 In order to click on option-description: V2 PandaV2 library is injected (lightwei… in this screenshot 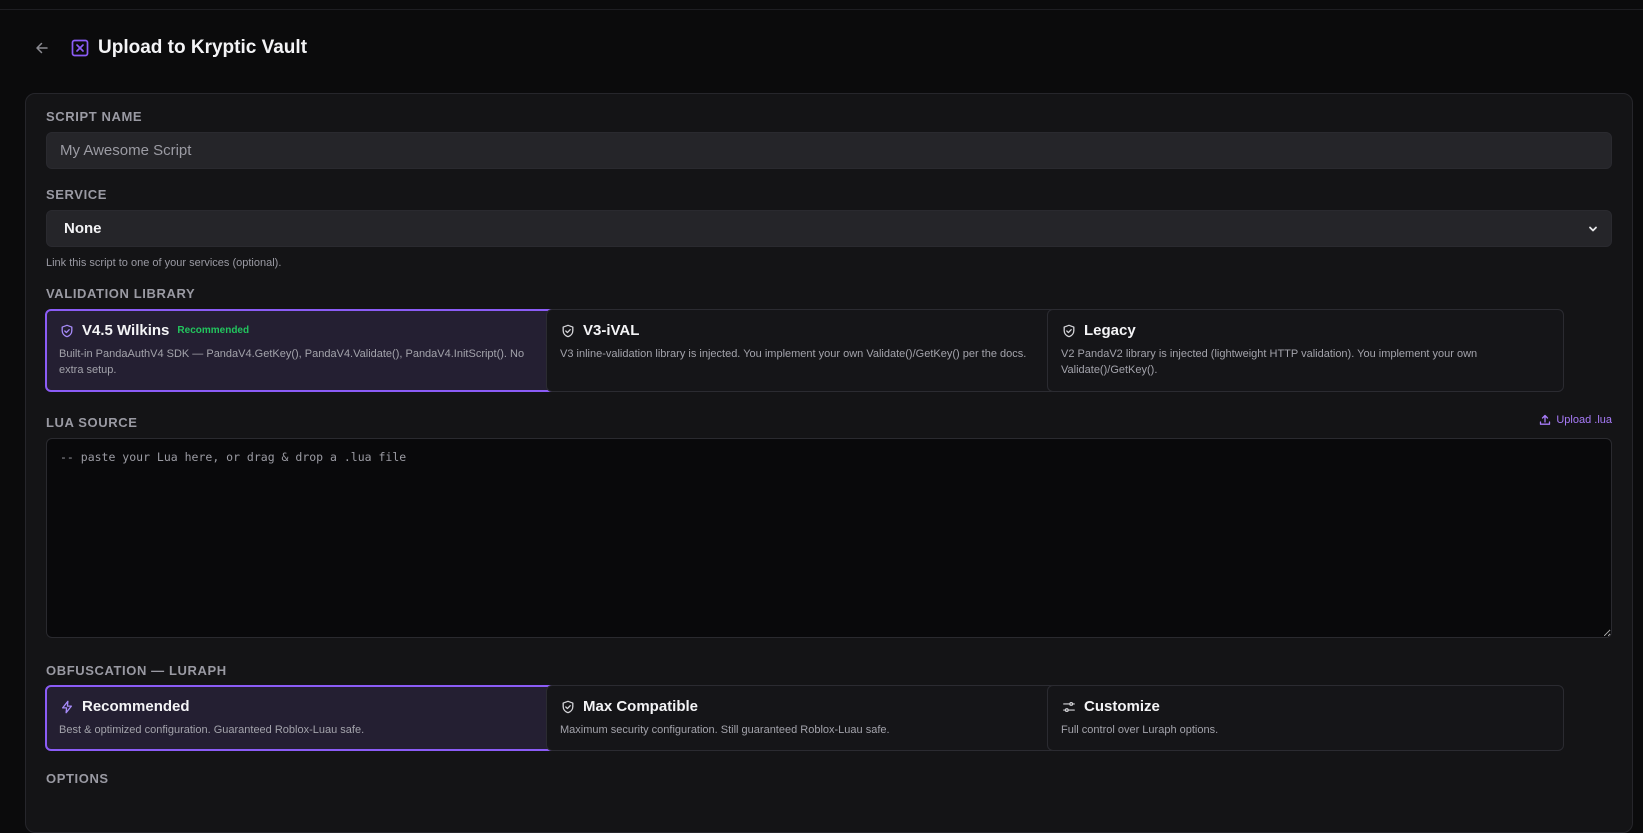, I will do `click(1269, 362)`.